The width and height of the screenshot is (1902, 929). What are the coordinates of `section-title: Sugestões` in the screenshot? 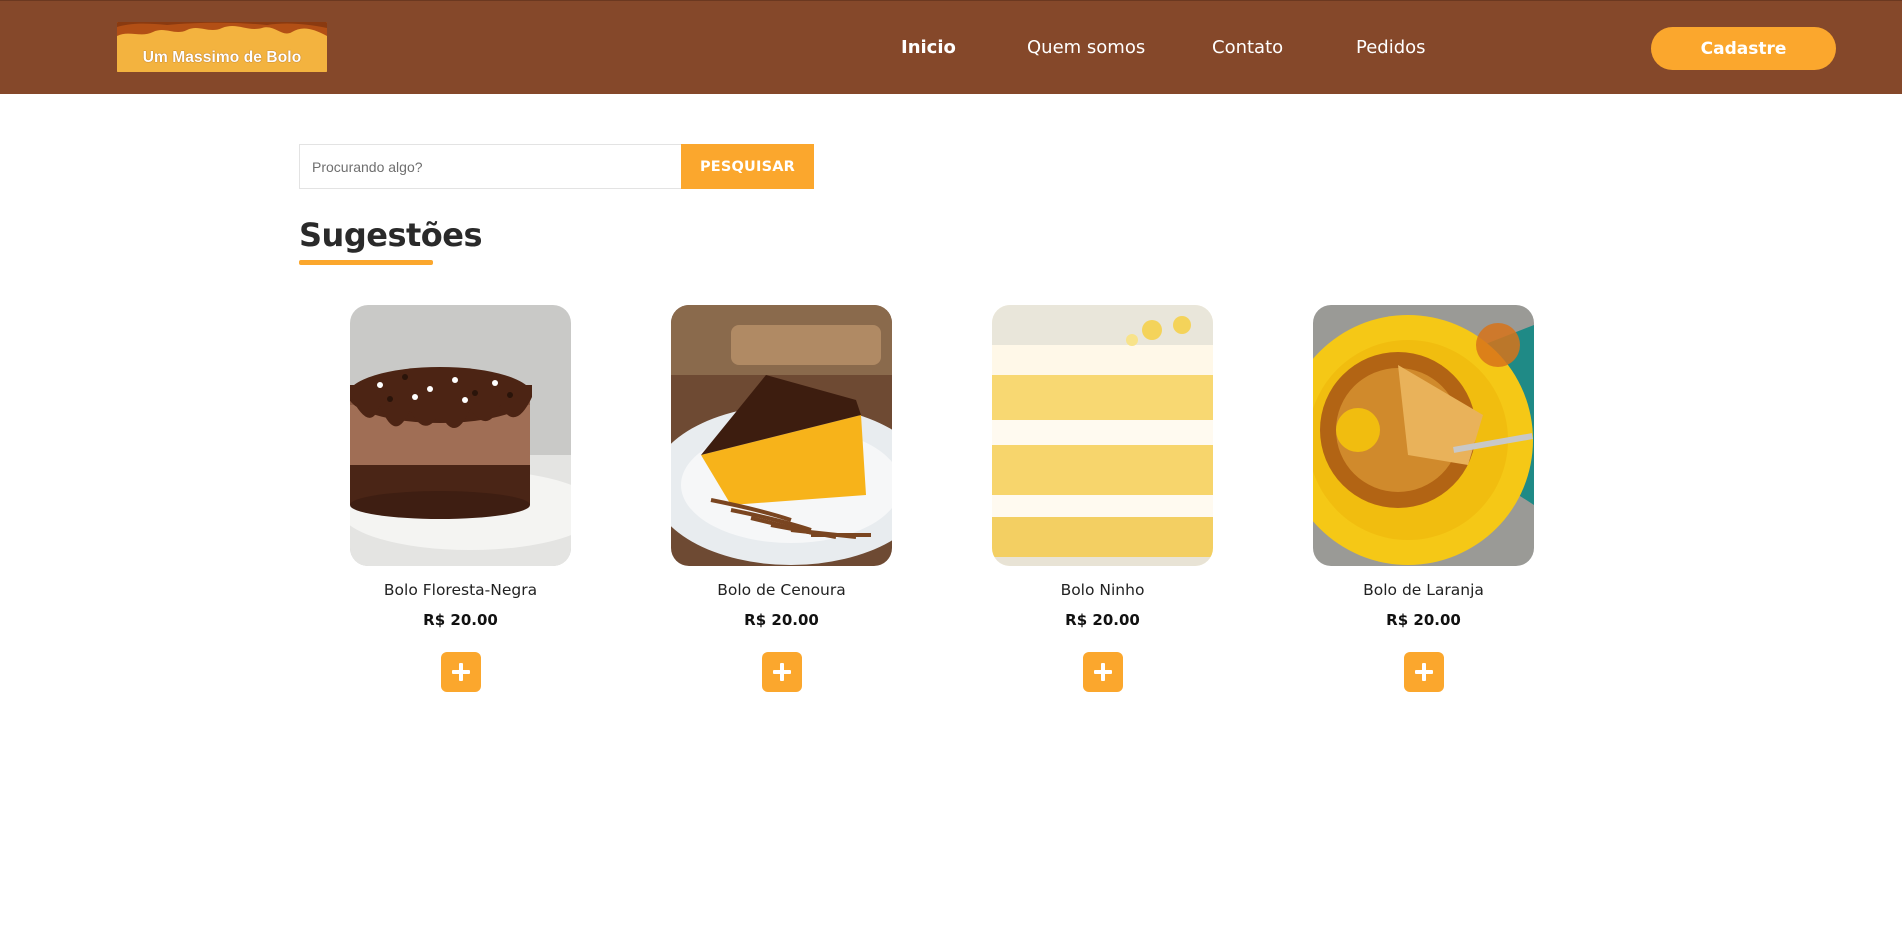 It's located at (391, 235).